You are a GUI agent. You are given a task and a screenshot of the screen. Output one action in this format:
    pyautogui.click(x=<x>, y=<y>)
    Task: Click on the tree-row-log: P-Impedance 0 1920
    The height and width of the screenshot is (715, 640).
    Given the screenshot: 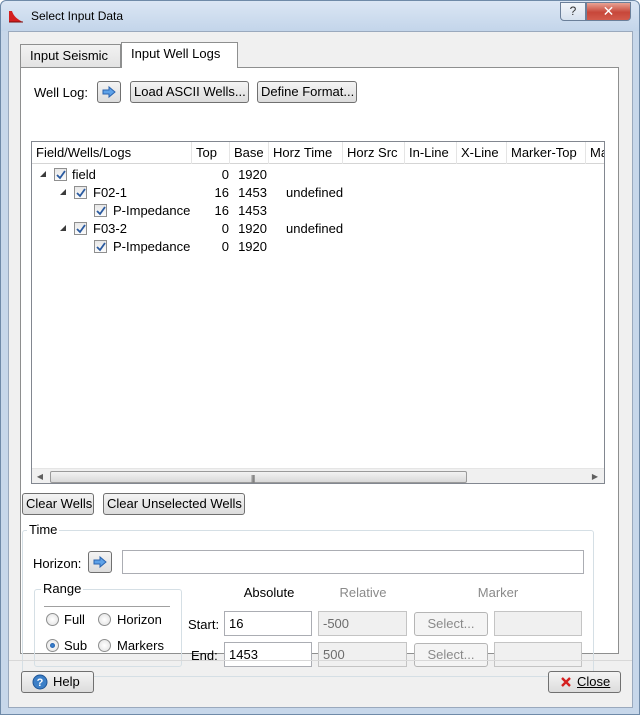 What is the action you would take?
    pyautogui.click(x=318, y=247)
    